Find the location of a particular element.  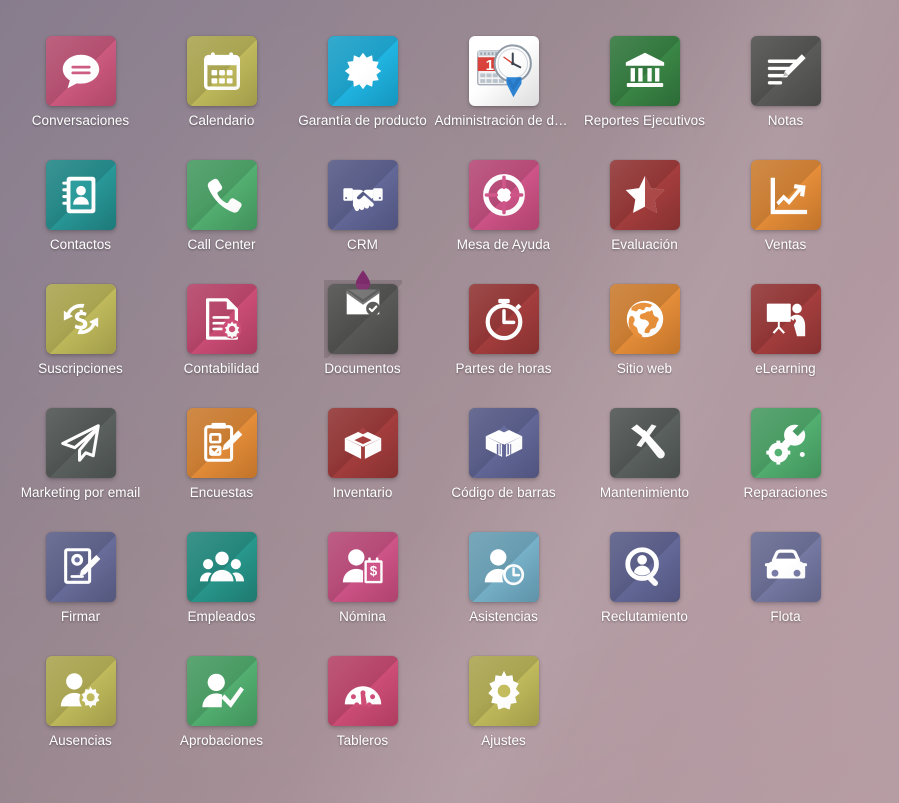

app-item: Aprobaciones is located at coordinates (221, 718).